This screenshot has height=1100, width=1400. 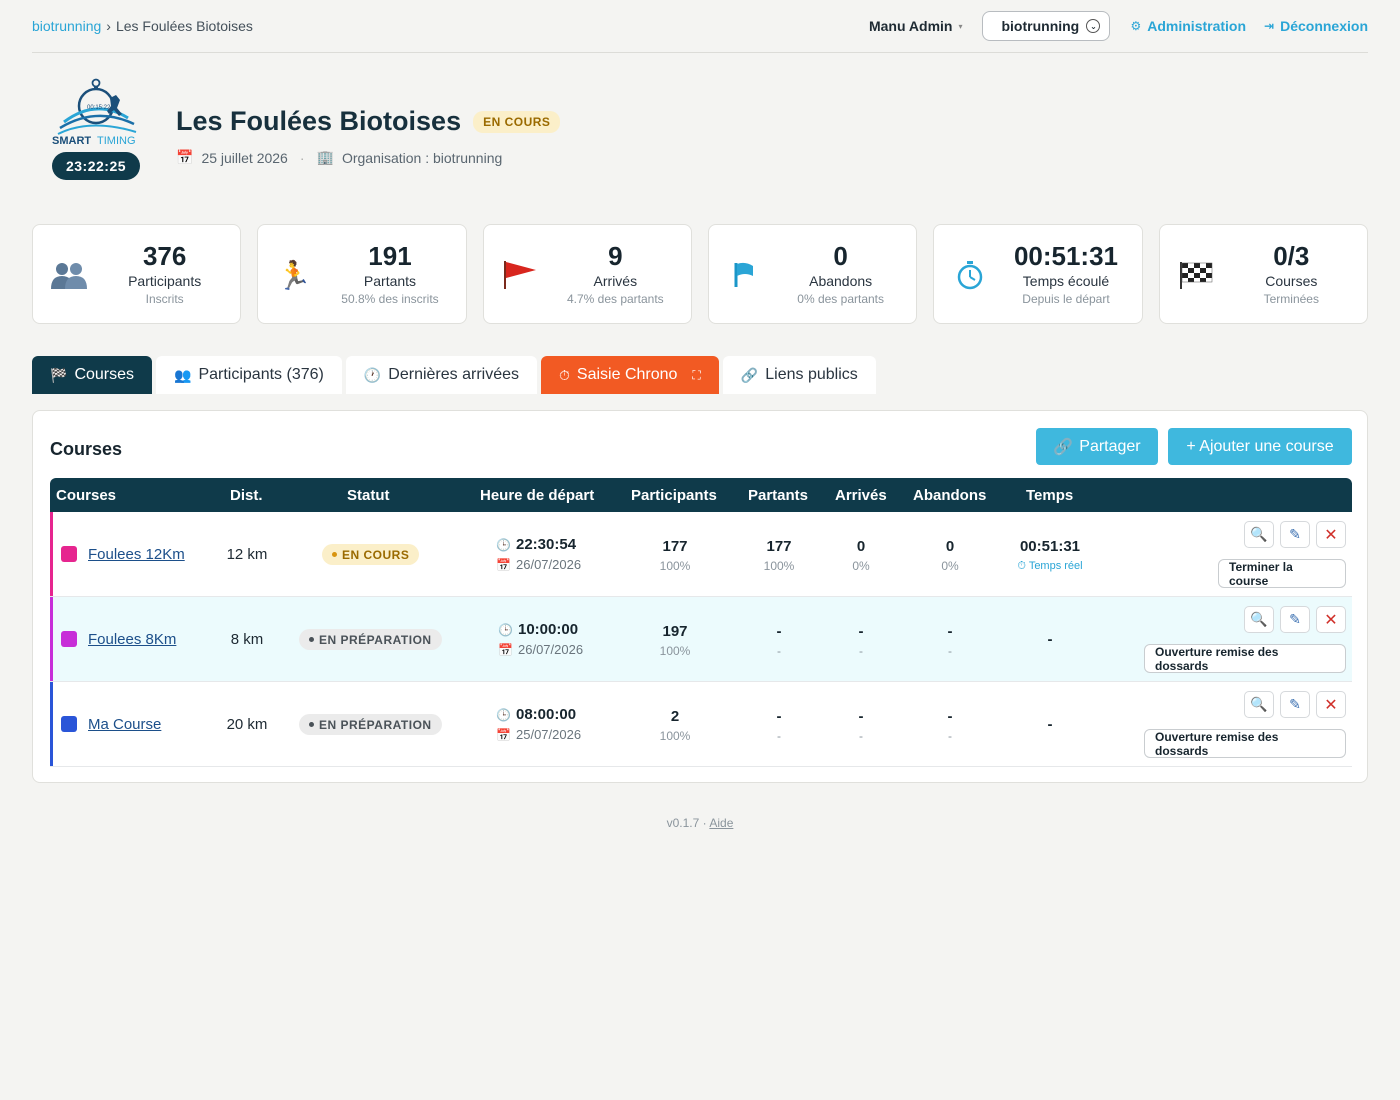 What do you see at coordinates (86, 495) in the screenshot?
I see `col-header-courses: Courses` at bounding box center [86, 495].